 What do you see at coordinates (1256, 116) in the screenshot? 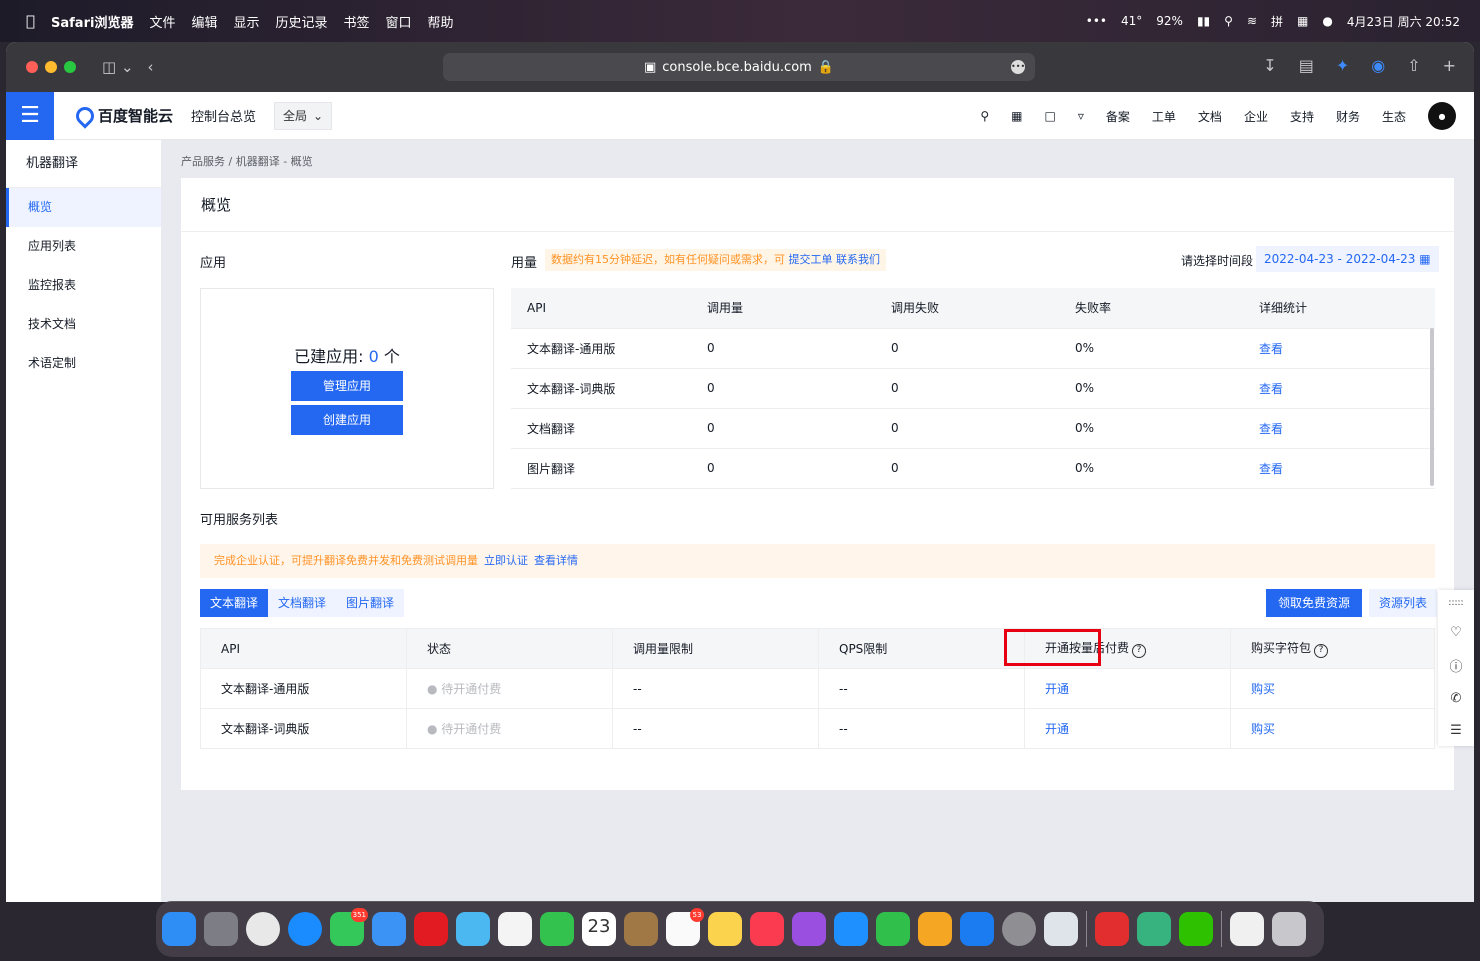
I see `nav-enterprise: 企业` at bounding box center [1256, 116].